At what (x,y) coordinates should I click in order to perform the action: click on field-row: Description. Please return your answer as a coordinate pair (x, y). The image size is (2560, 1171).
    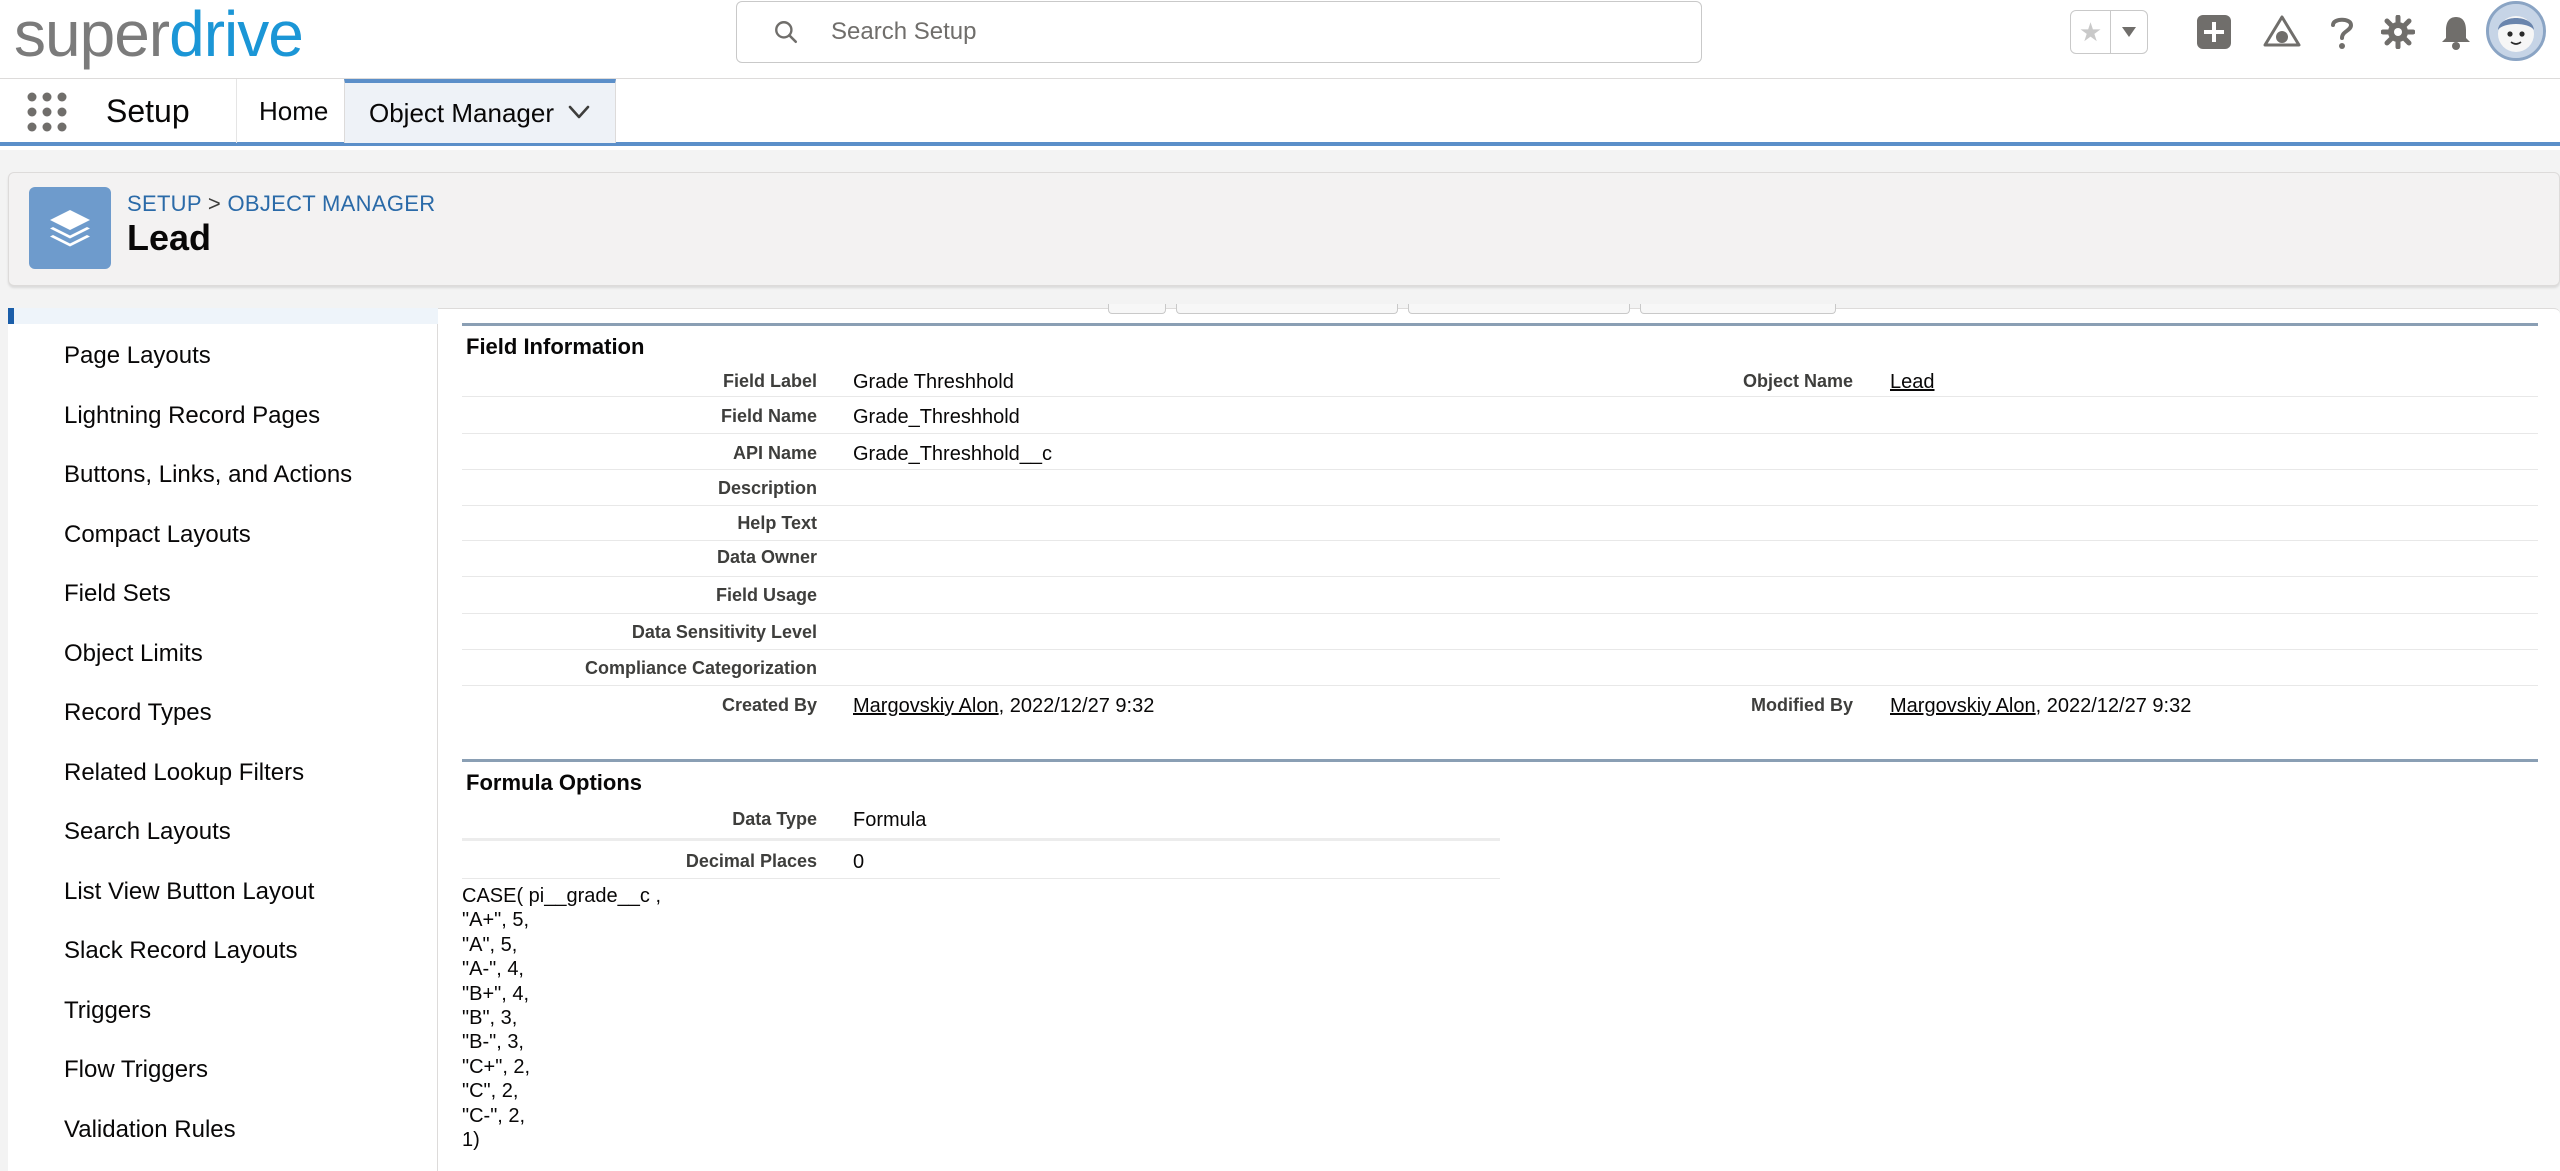
    Looking at the image, I should click on (1500, 488).